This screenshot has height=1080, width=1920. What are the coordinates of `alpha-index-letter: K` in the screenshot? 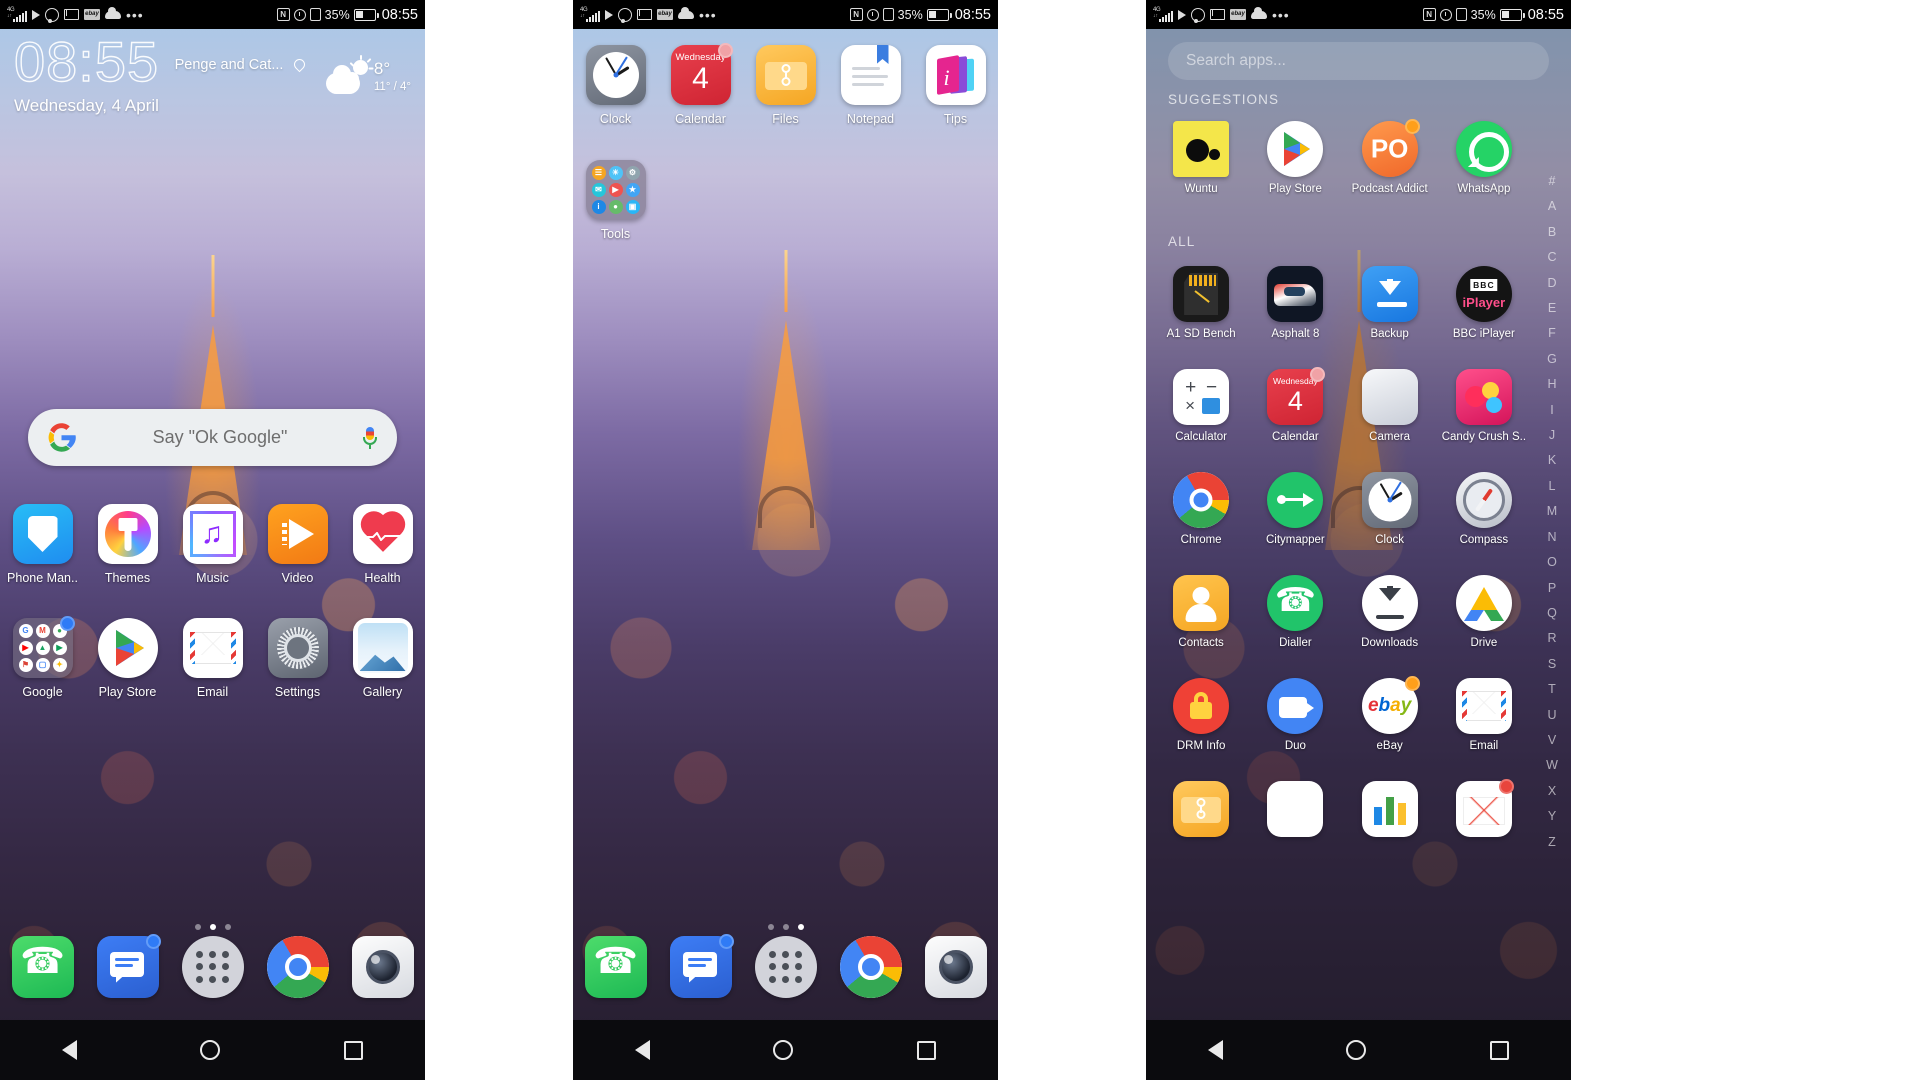 It's located at (1552, 460).